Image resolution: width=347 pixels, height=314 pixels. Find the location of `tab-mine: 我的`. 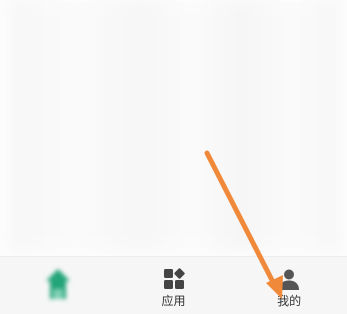

tab-mine: 我的 is located at coordinates (289, 285).